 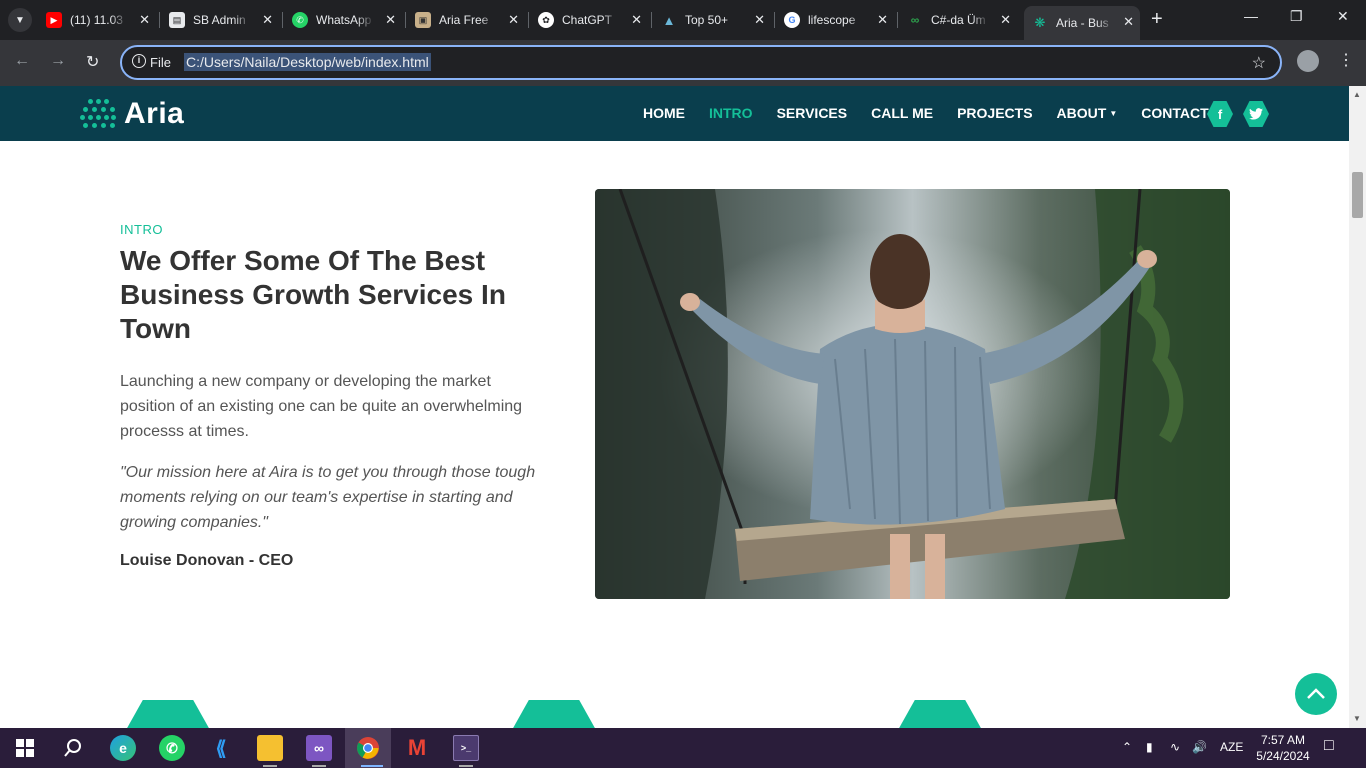 I want to click on twitter-bird-icon, so click(x=1256, y=114).